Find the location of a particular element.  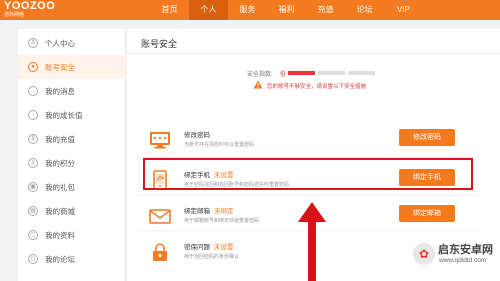

sidebar-item-forum: ◻ 我的论坛 is located at coordinates (72, 259).